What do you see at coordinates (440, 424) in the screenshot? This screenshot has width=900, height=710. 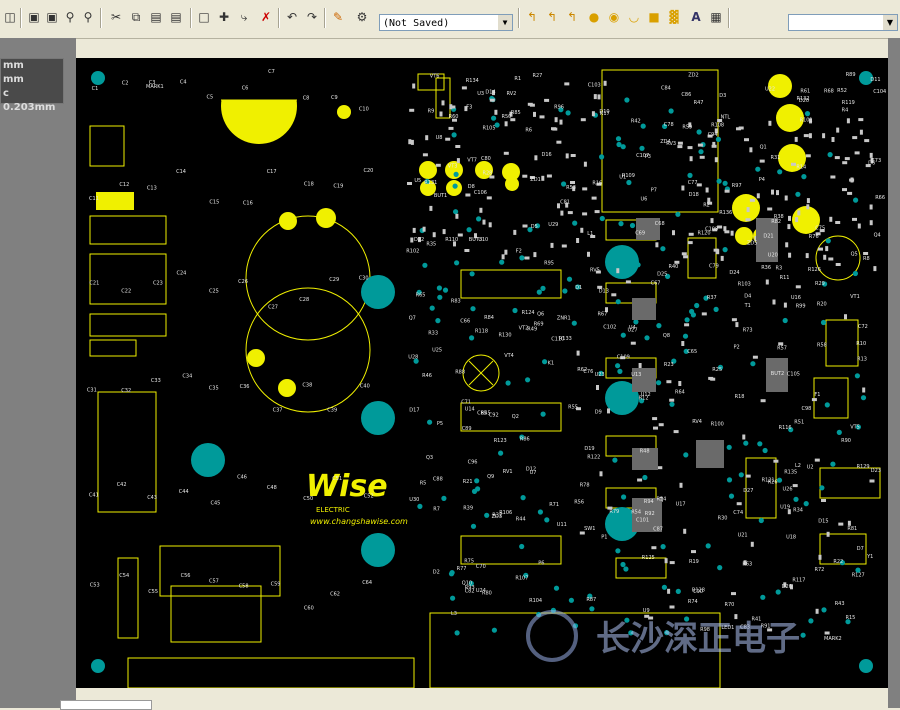 I see `component-designator: P5` at bounding box center [440, 424].